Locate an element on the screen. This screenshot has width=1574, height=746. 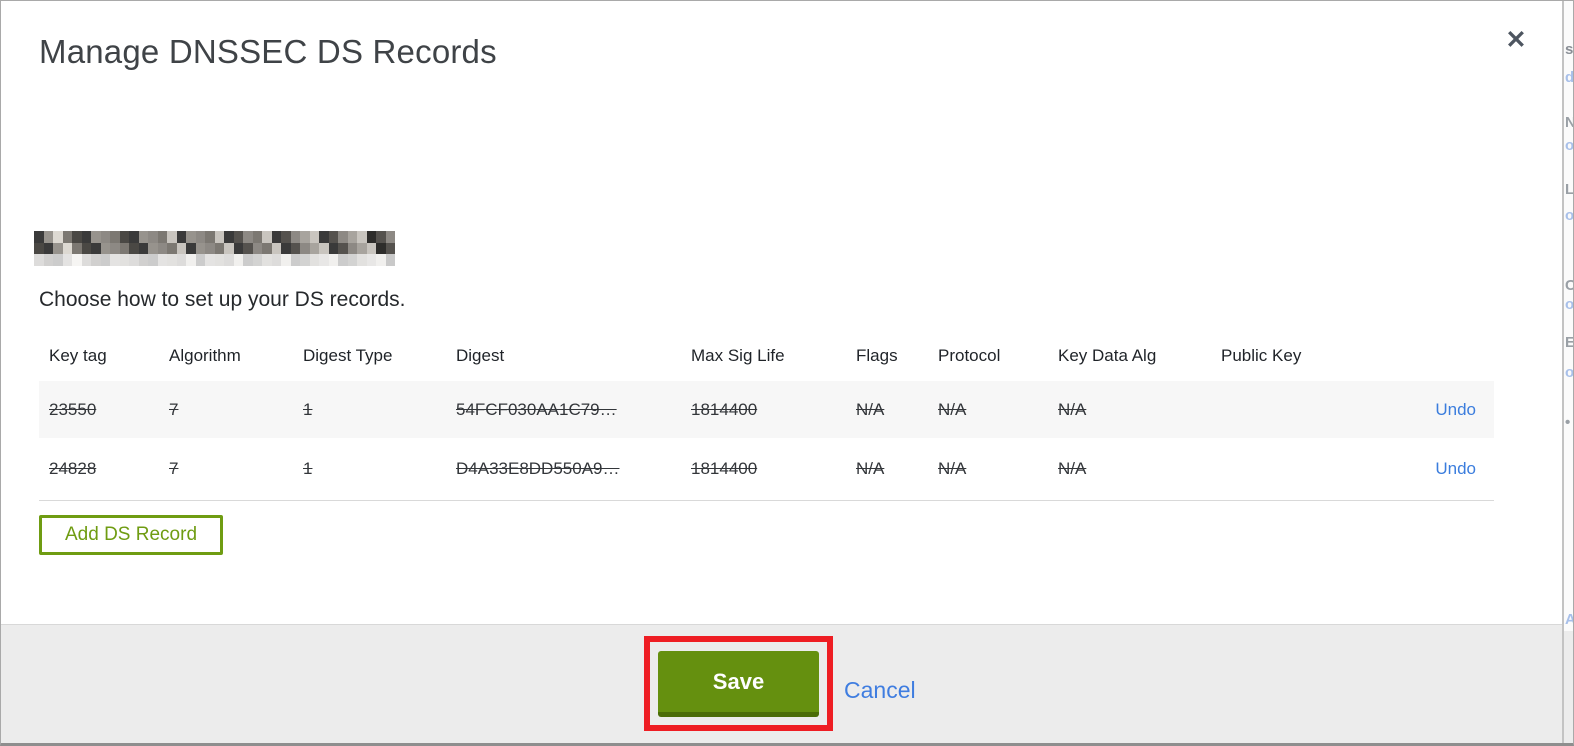
column-header: Digest Type is located at coordinates (348, 355).